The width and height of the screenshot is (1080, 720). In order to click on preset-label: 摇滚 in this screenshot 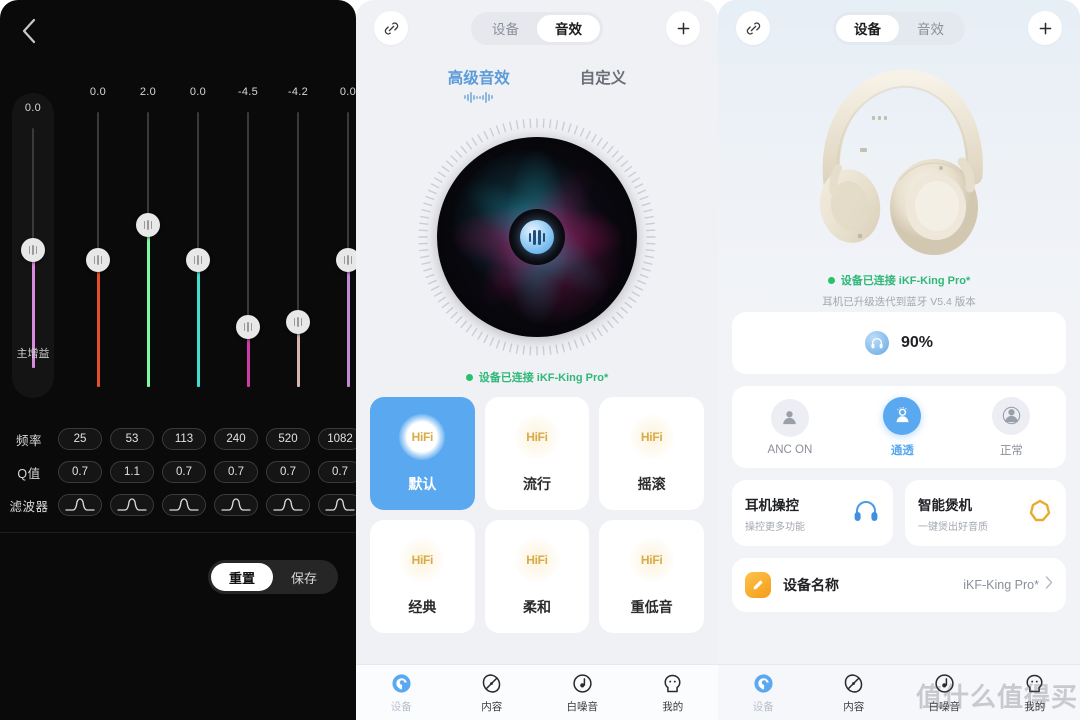, I will do `click(651, 483)`.